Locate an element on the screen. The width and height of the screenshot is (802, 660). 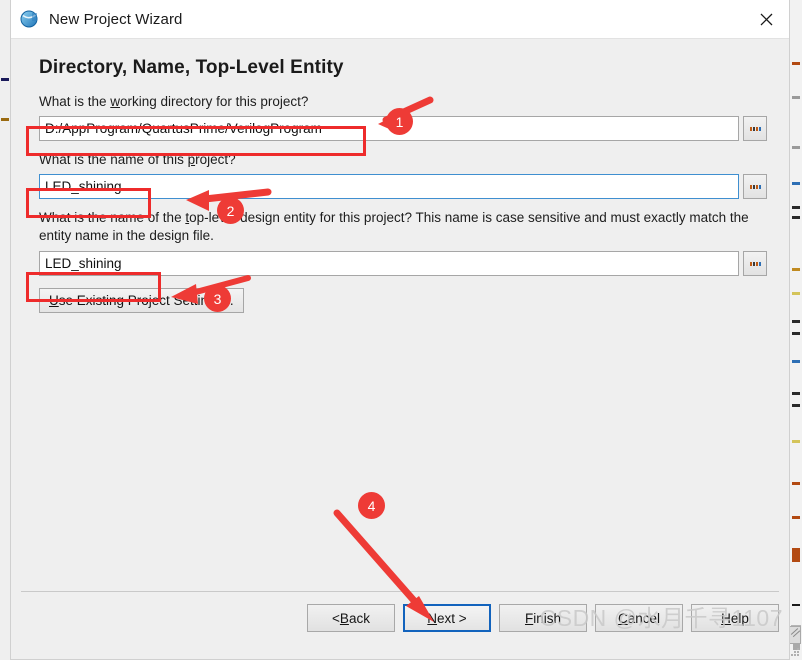
project-name-browse-button is located at coordinates (755, 186).